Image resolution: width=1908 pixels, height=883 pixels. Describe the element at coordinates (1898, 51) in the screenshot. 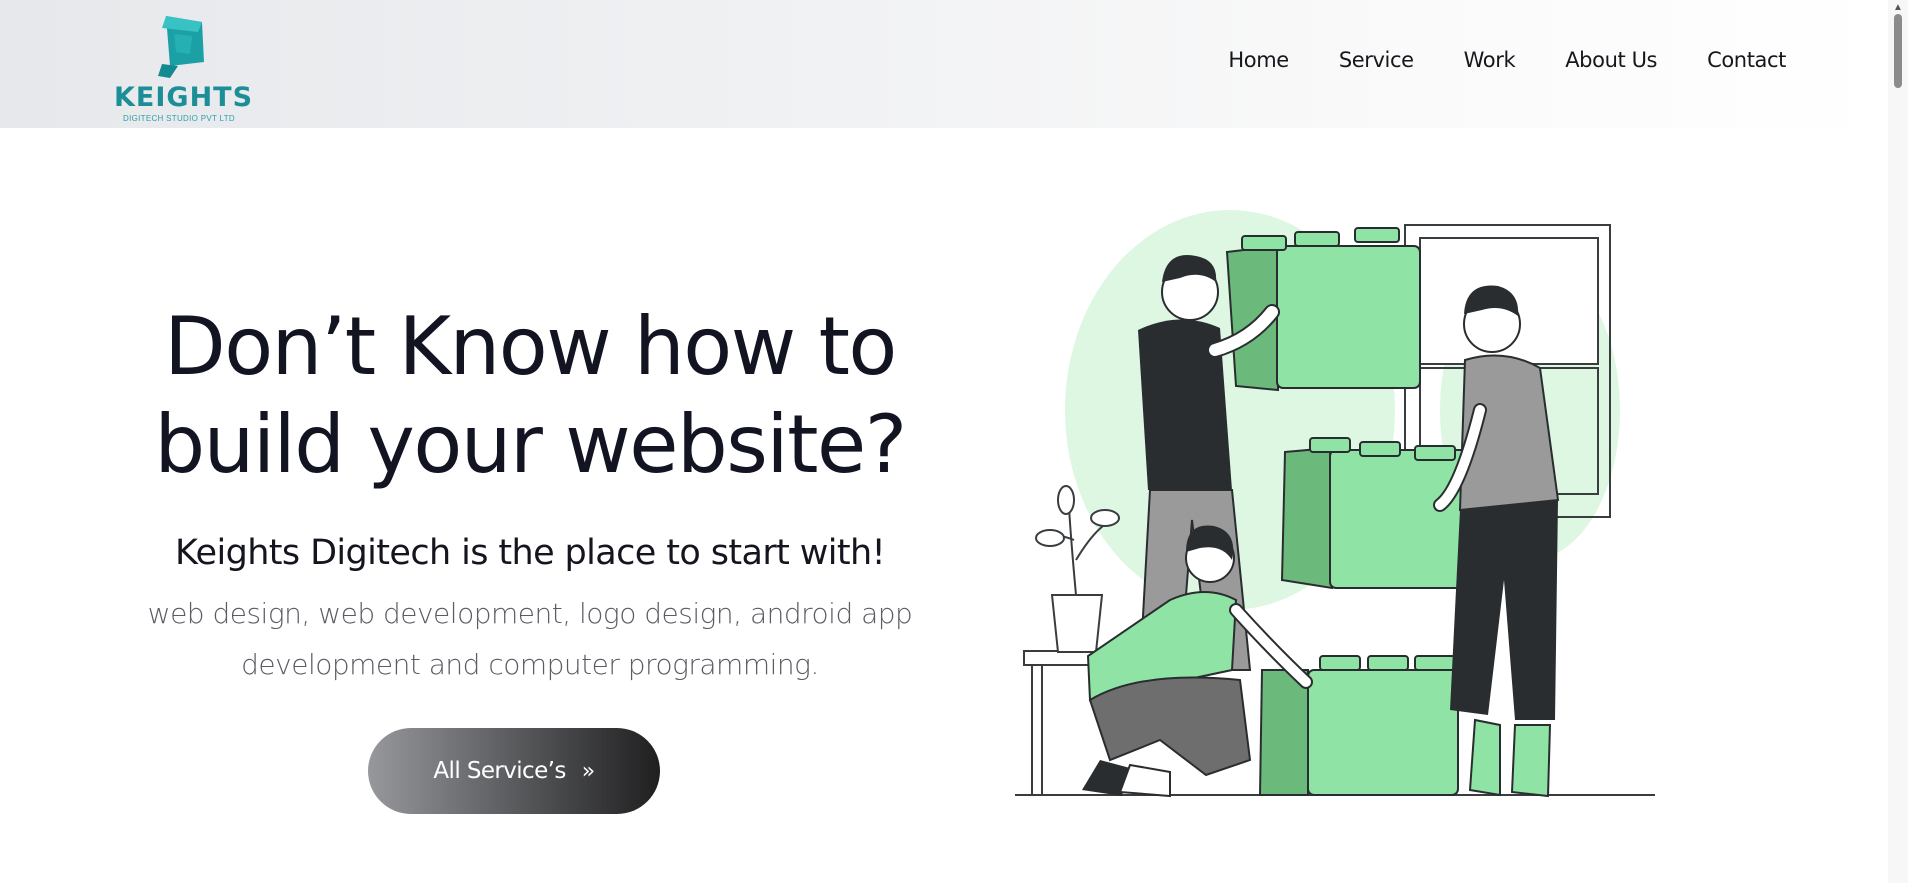

I see `scroll-thumb` at that location.